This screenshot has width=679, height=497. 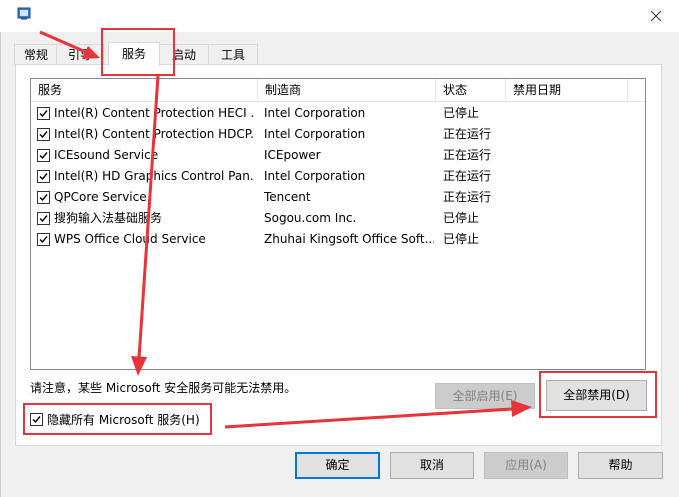 I want to click on tab-label: 服务, so click(x=133, y=54).